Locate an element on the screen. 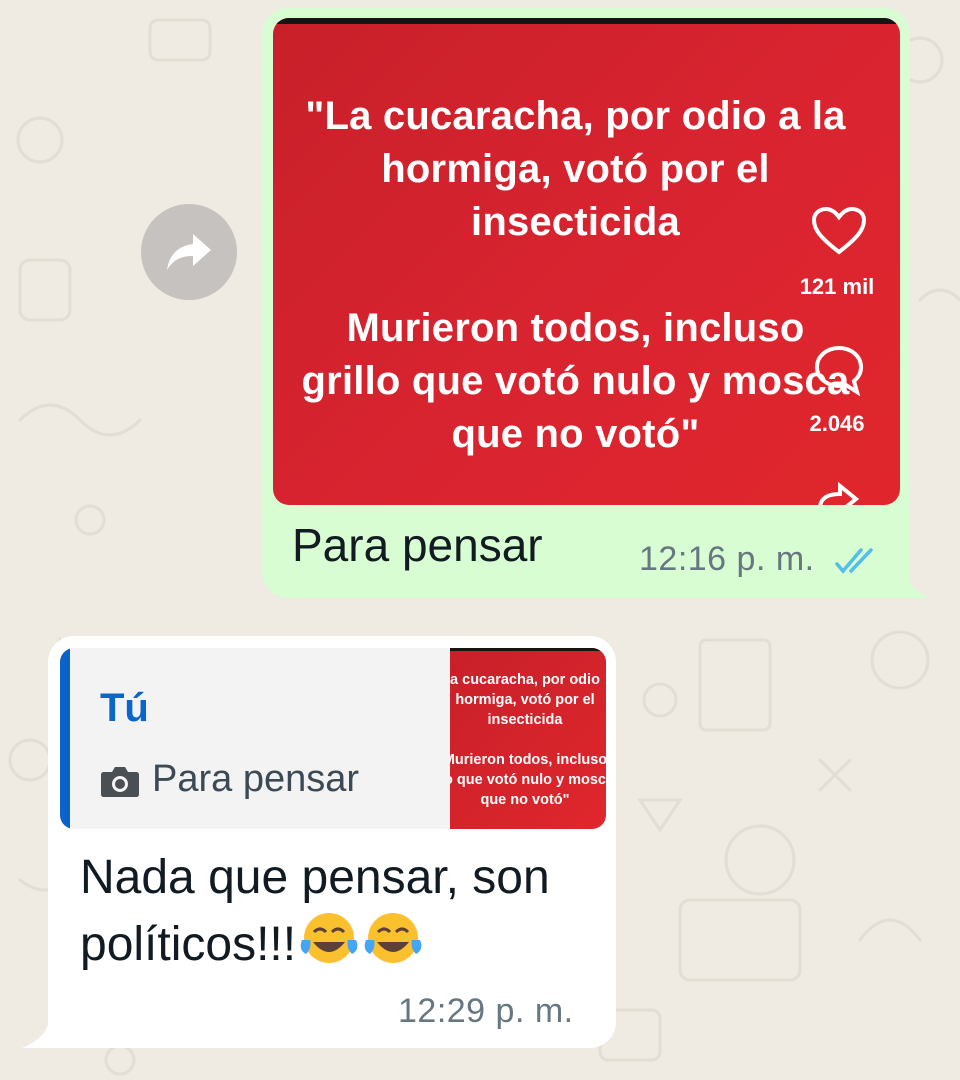  incoming-bubble-tail is located at coordinates (37, 1029).